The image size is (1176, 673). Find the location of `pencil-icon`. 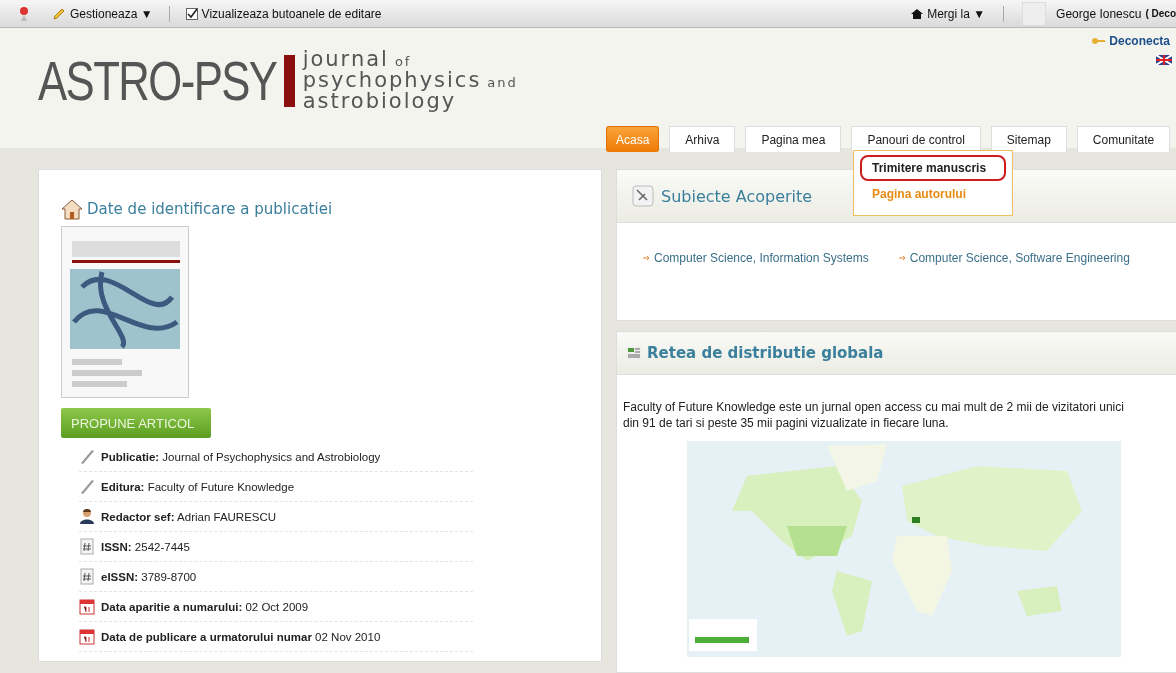

pencil-icon is located at coordinates (59, 13).